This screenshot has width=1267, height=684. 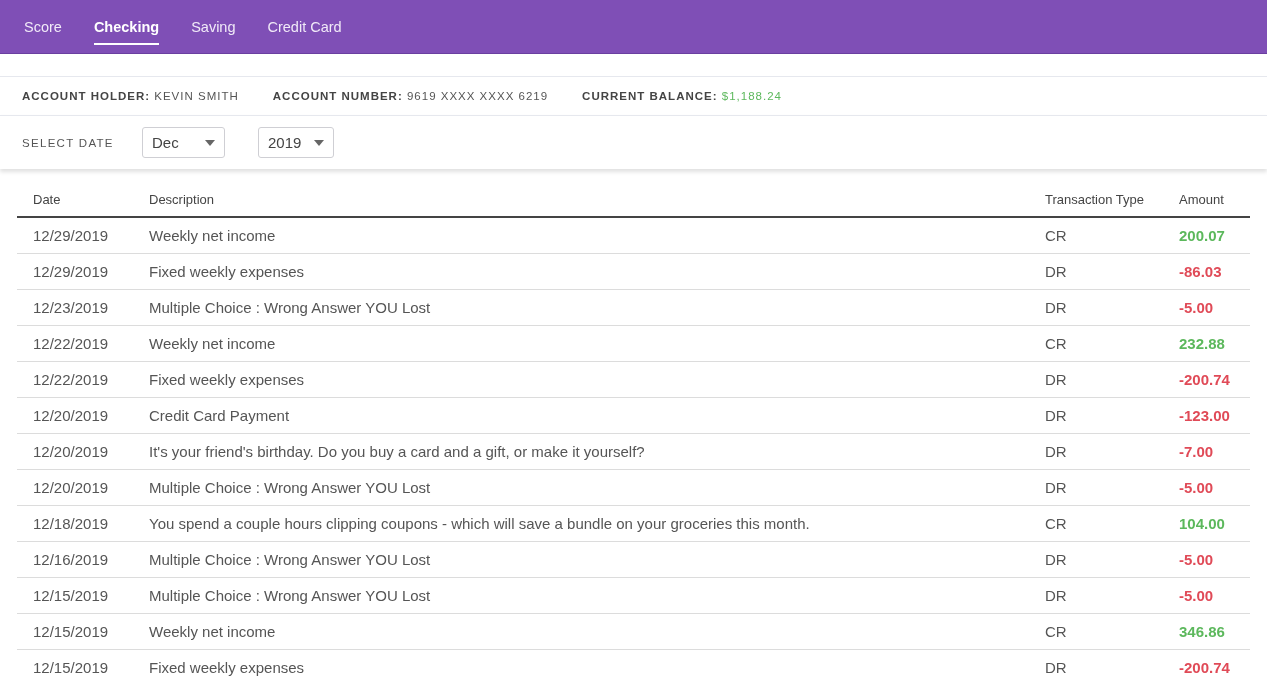 What do you see at coordinates (477, 96) in the screenshot?
I see `account-value: 9619 XXXX XXXX 6219` at bounding box center [477, 96].